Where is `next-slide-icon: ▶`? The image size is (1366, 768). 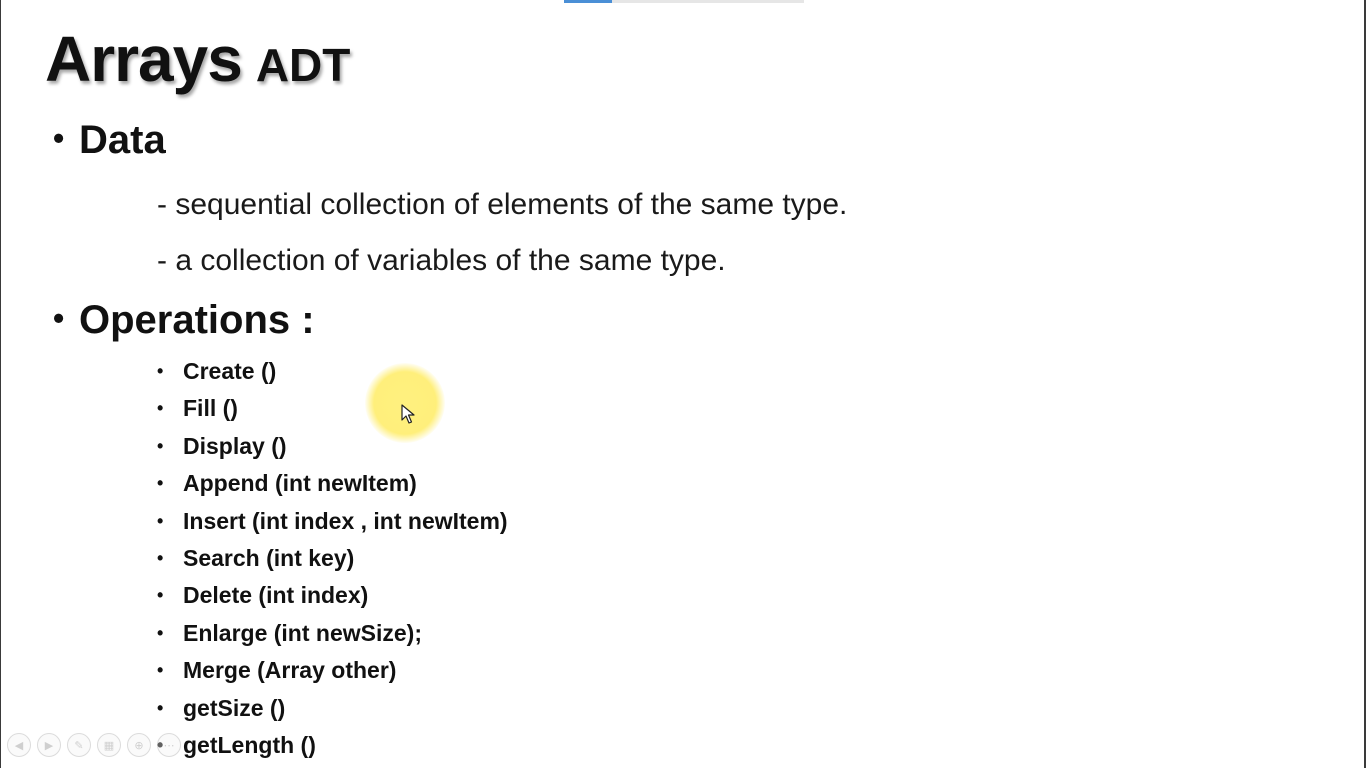
next-slide-icon: ▶ is located at coordinates (49, 745).